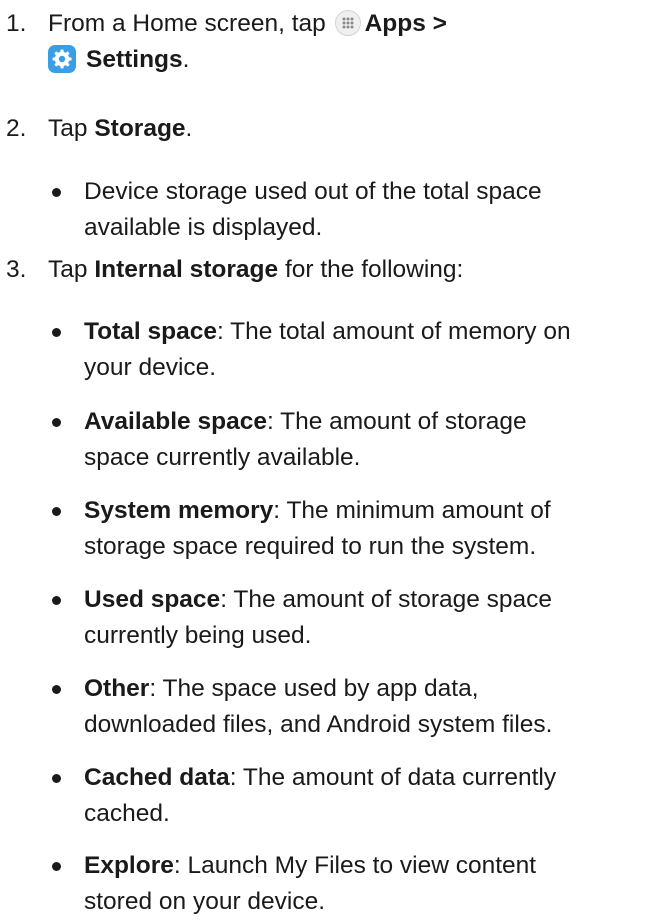 The height and width of the screenshot is (920, 652). Describe the element at coordinates (396, 421) in the screenshot. I see `bullet-line: : The amount of storage` at that location.